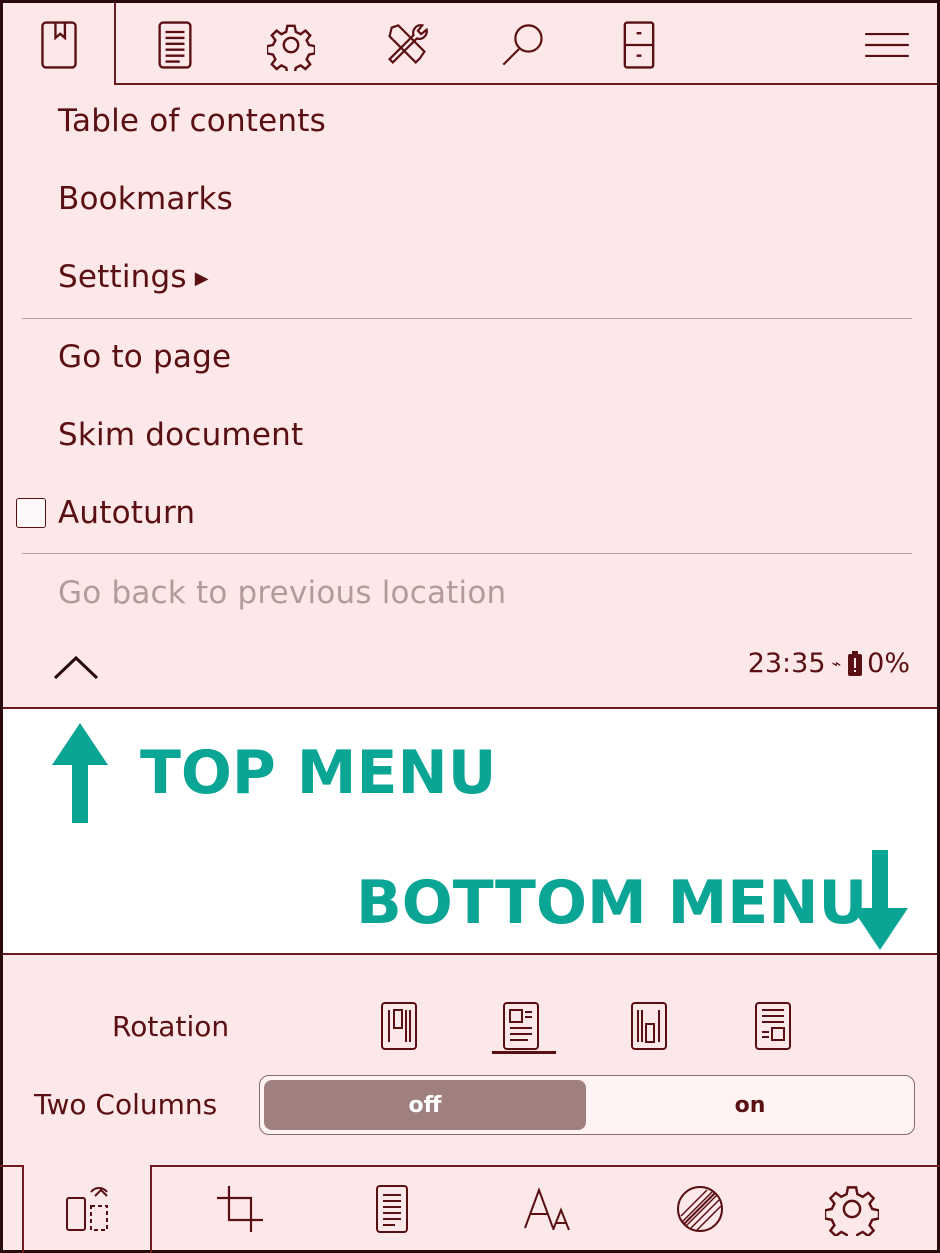 This screenshot has height=1253, width=940. What do you see at coordinates (612, 903) in the screenshot?
I see `bottom-menu-annotation: BOTTOM MENU` at bounding box center [612, 903].